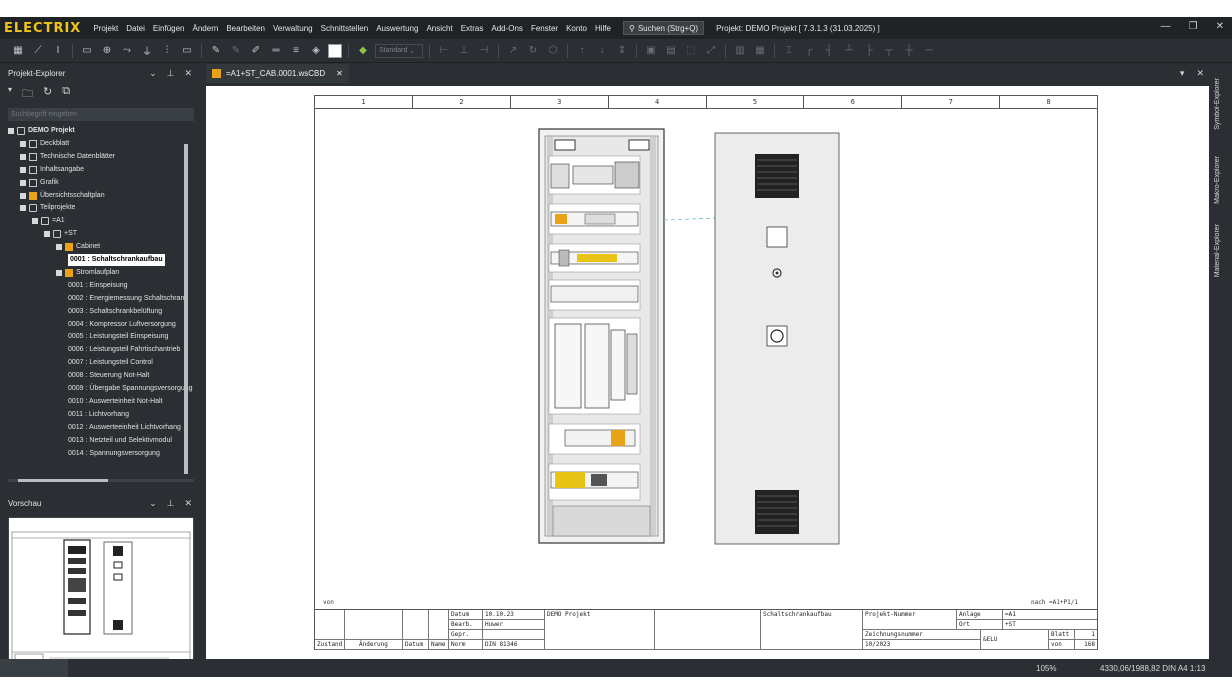 The height and width of the screenshot is (694, 1232). I want to click on search-button: ⚲ Suchen (Strg+Q), so click(663, 28).